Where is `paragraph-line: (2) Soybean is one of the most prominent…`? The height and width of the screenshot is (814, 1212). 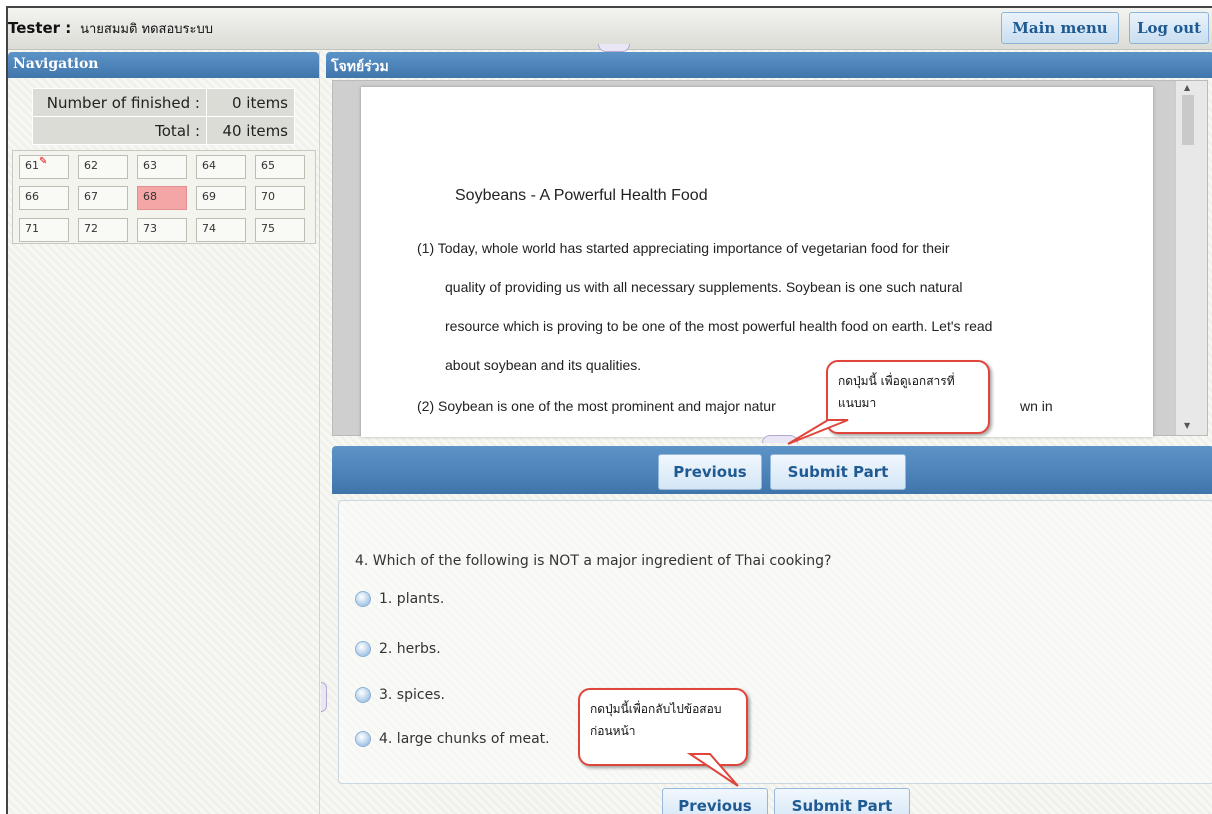 paragraph-line: (2) Soybean is one of the most prominent… is located at coordinates (596, 406).